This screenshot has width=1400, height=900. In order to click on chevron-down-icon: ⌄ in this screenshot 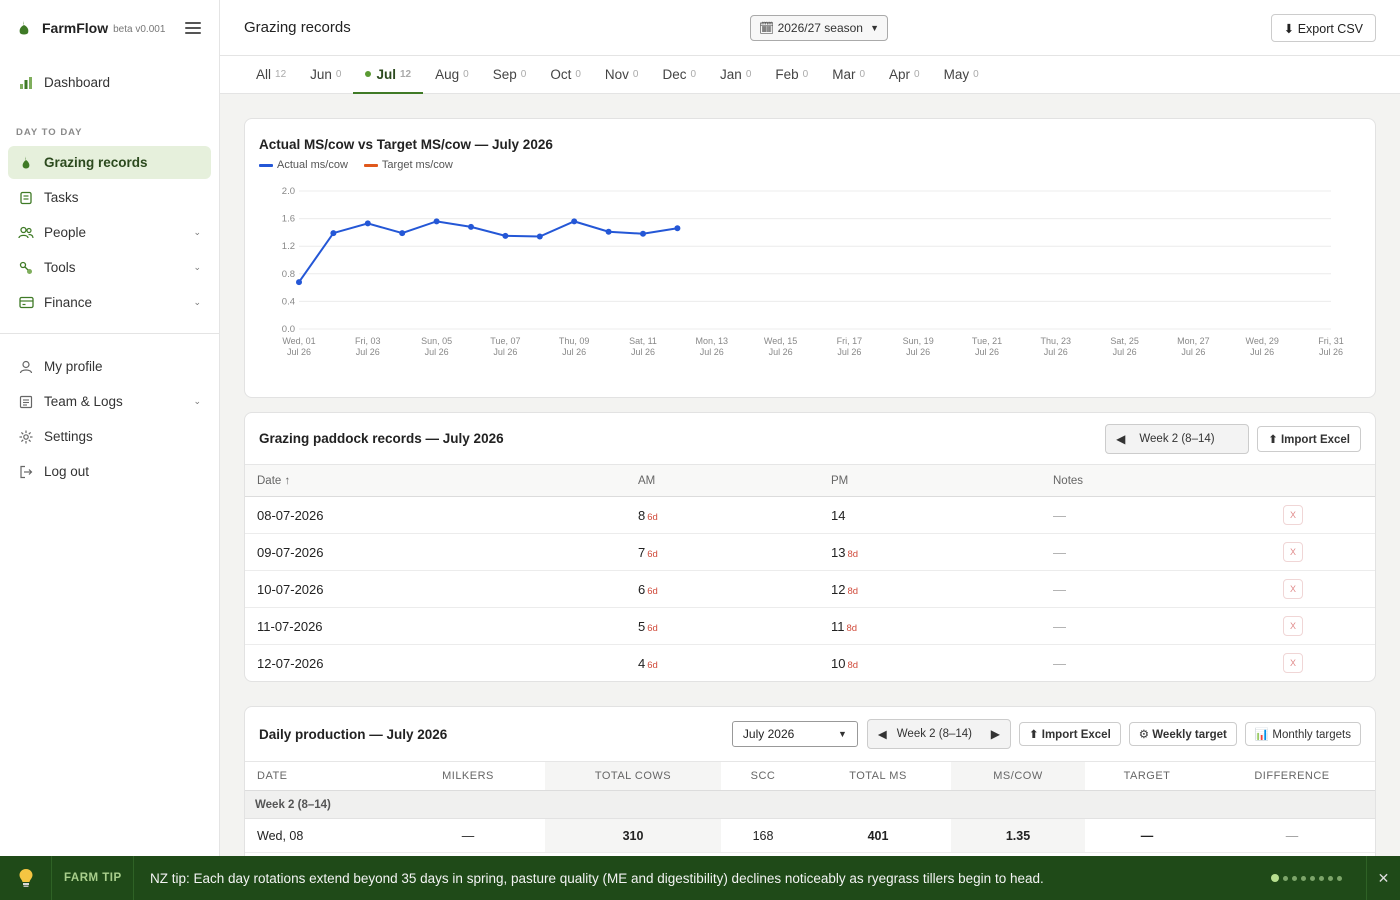, I will do `click(197, 232)`.